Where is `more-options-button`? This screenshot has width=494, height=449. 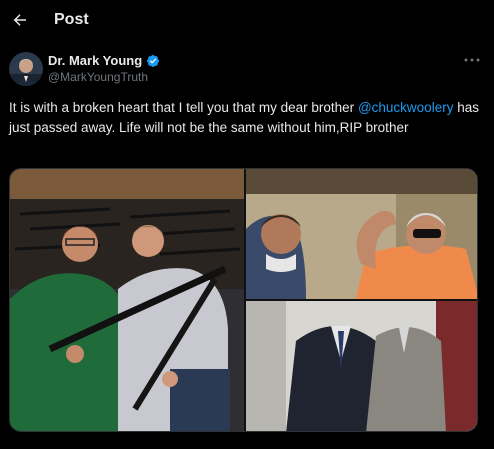 more-options-button is located at coordinates (472, 60).